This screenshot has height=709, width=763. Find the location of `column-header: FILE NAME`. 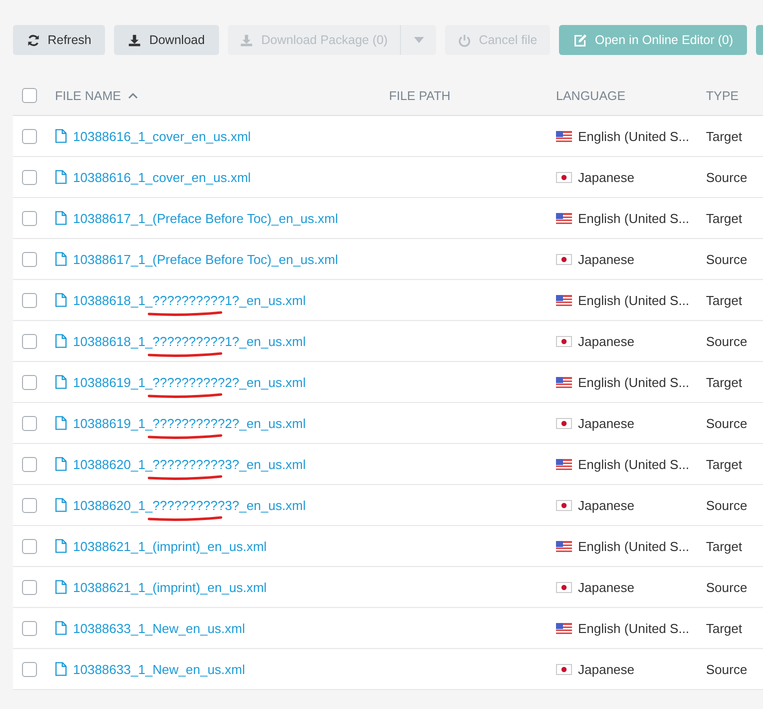

column-header: FILE NAME is located at coordinates (96, 95).